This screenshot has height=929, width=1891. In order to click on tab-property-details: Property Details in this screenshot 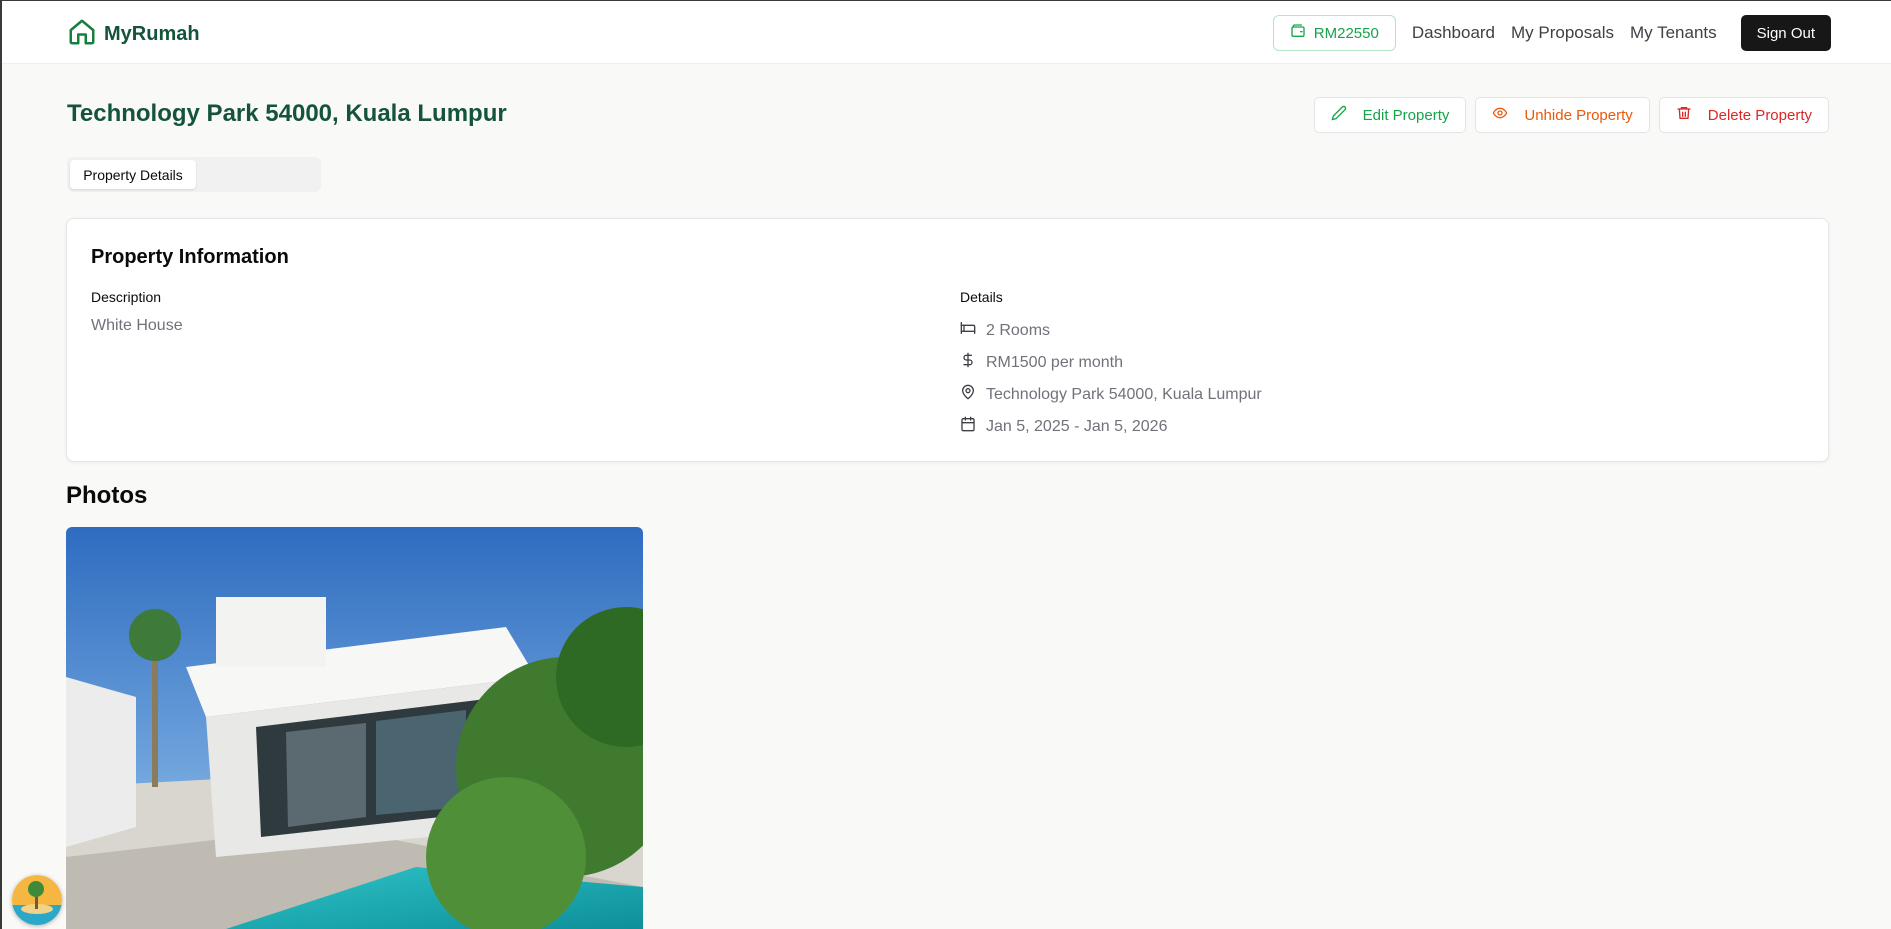, I will do `click(133, 174)`.